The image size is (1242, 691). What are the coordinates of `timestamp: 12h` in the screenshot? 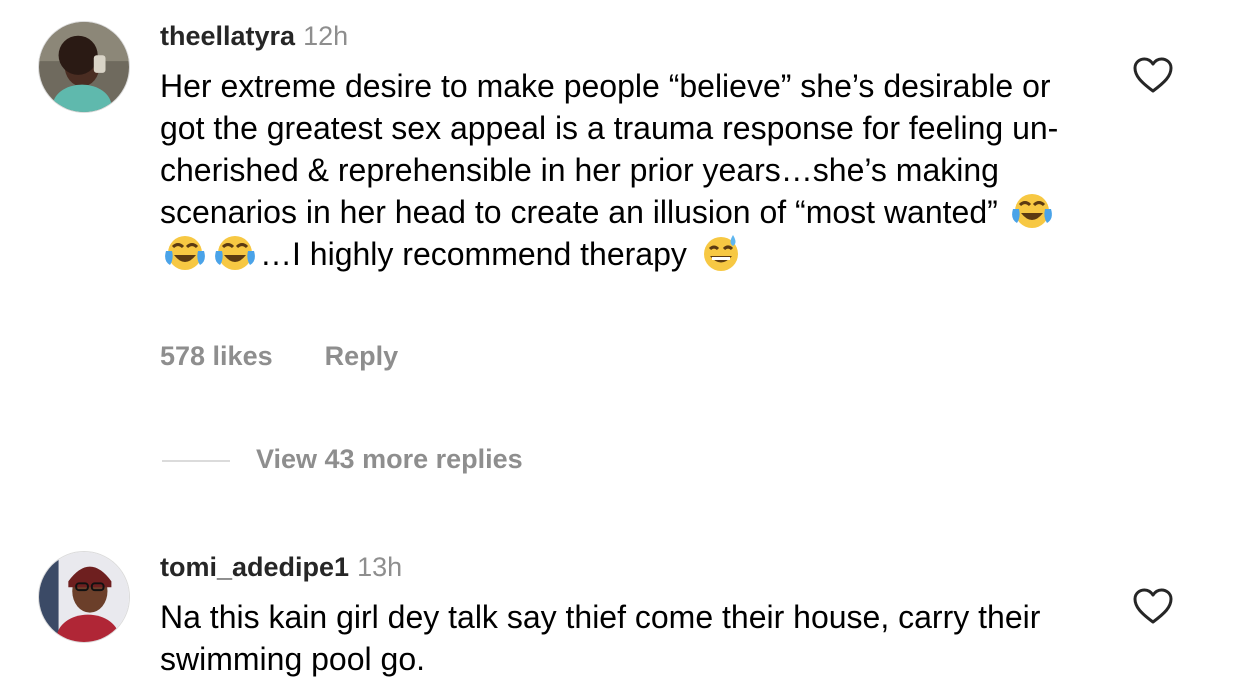 It's located at (326, 36).